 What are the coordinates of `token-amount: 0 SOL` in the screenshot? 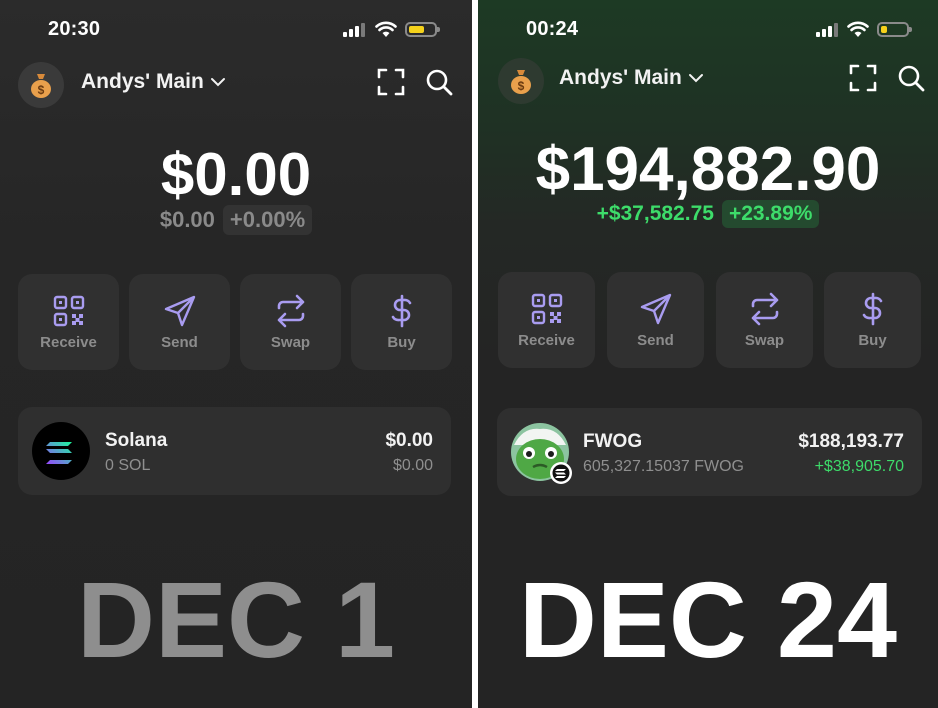 It's located at (128, 465).